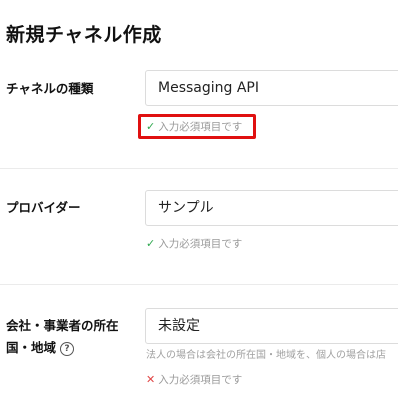 The image size is (398, 402). I want to click on country-label: 会社・事業者の所在, so click(62, 326).